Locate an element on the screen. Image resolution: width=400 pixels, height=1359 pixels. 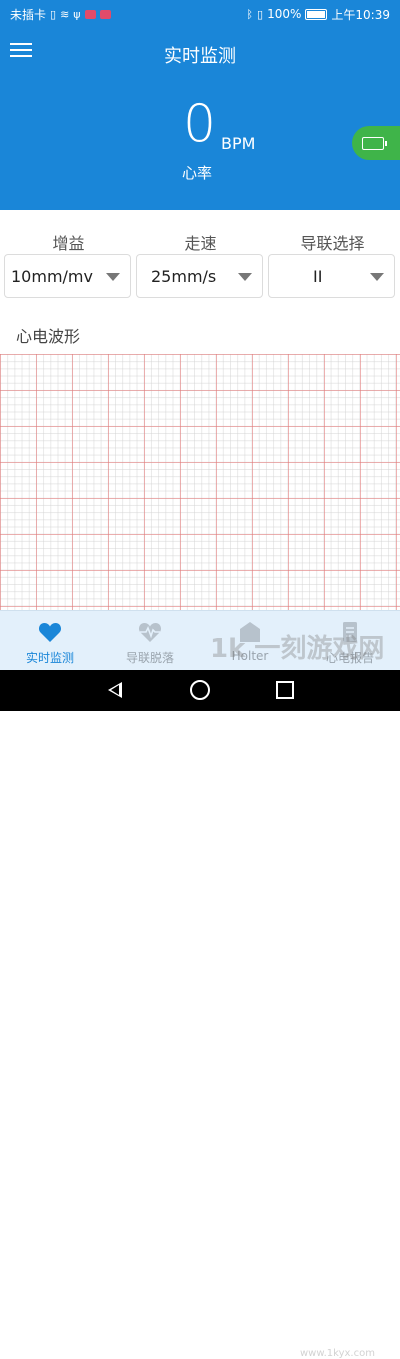
clock: 上午10:39 is located at coordinates (360, 14).